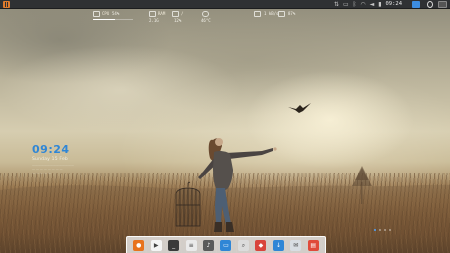 This screenshot has height=253, width=450. I want to click on software-center-icon: ◆, so click(261, 245).